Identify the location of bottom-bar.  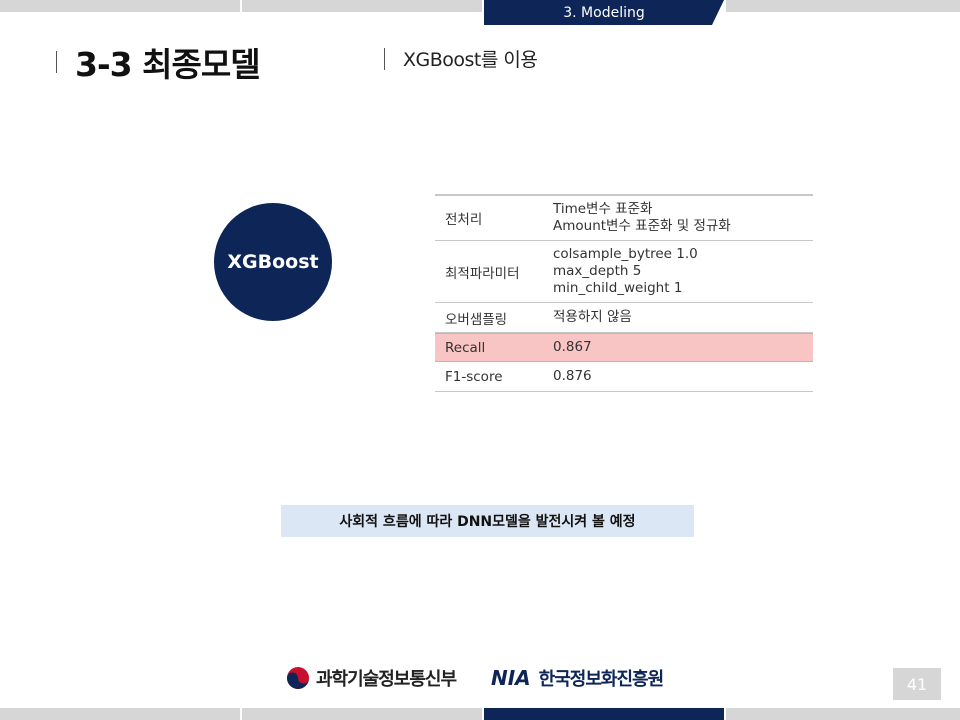
(480, 714).